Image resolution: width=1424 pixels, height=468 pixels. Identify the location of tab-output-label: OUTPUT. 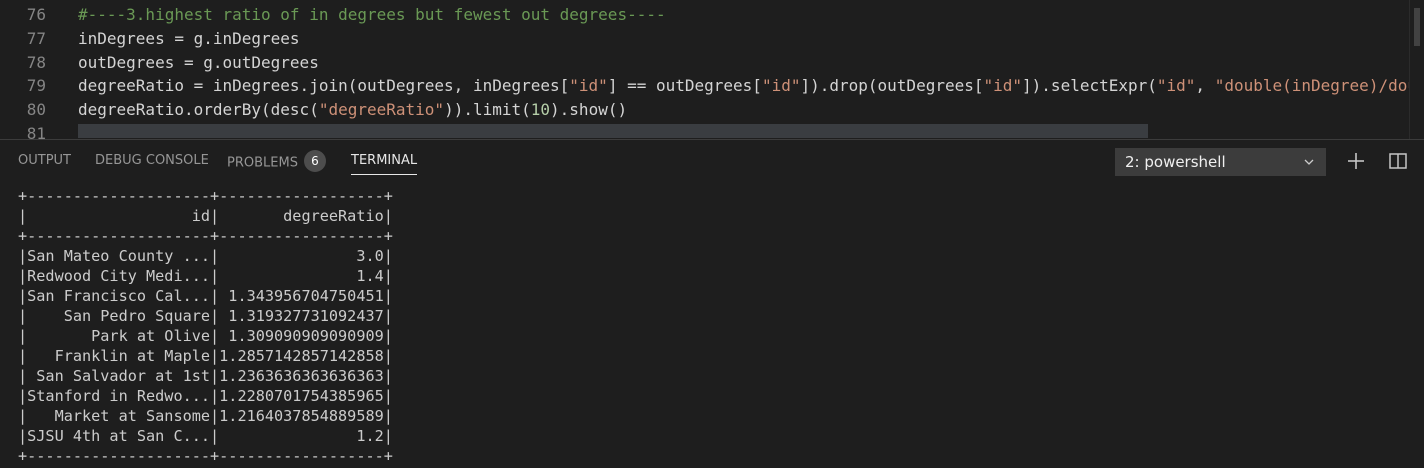
(44, 160).